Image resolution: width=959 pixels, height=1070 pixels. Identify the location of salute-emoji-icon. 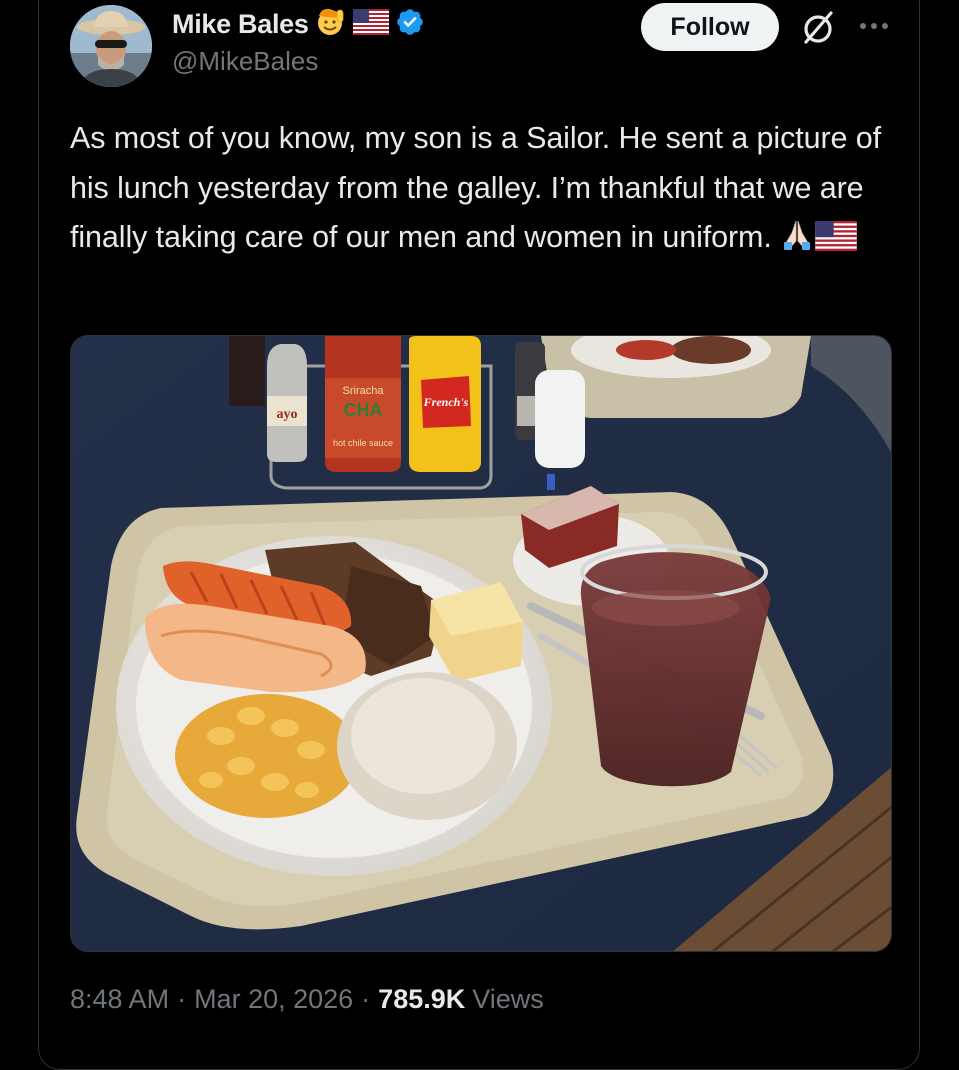
(331, 24).